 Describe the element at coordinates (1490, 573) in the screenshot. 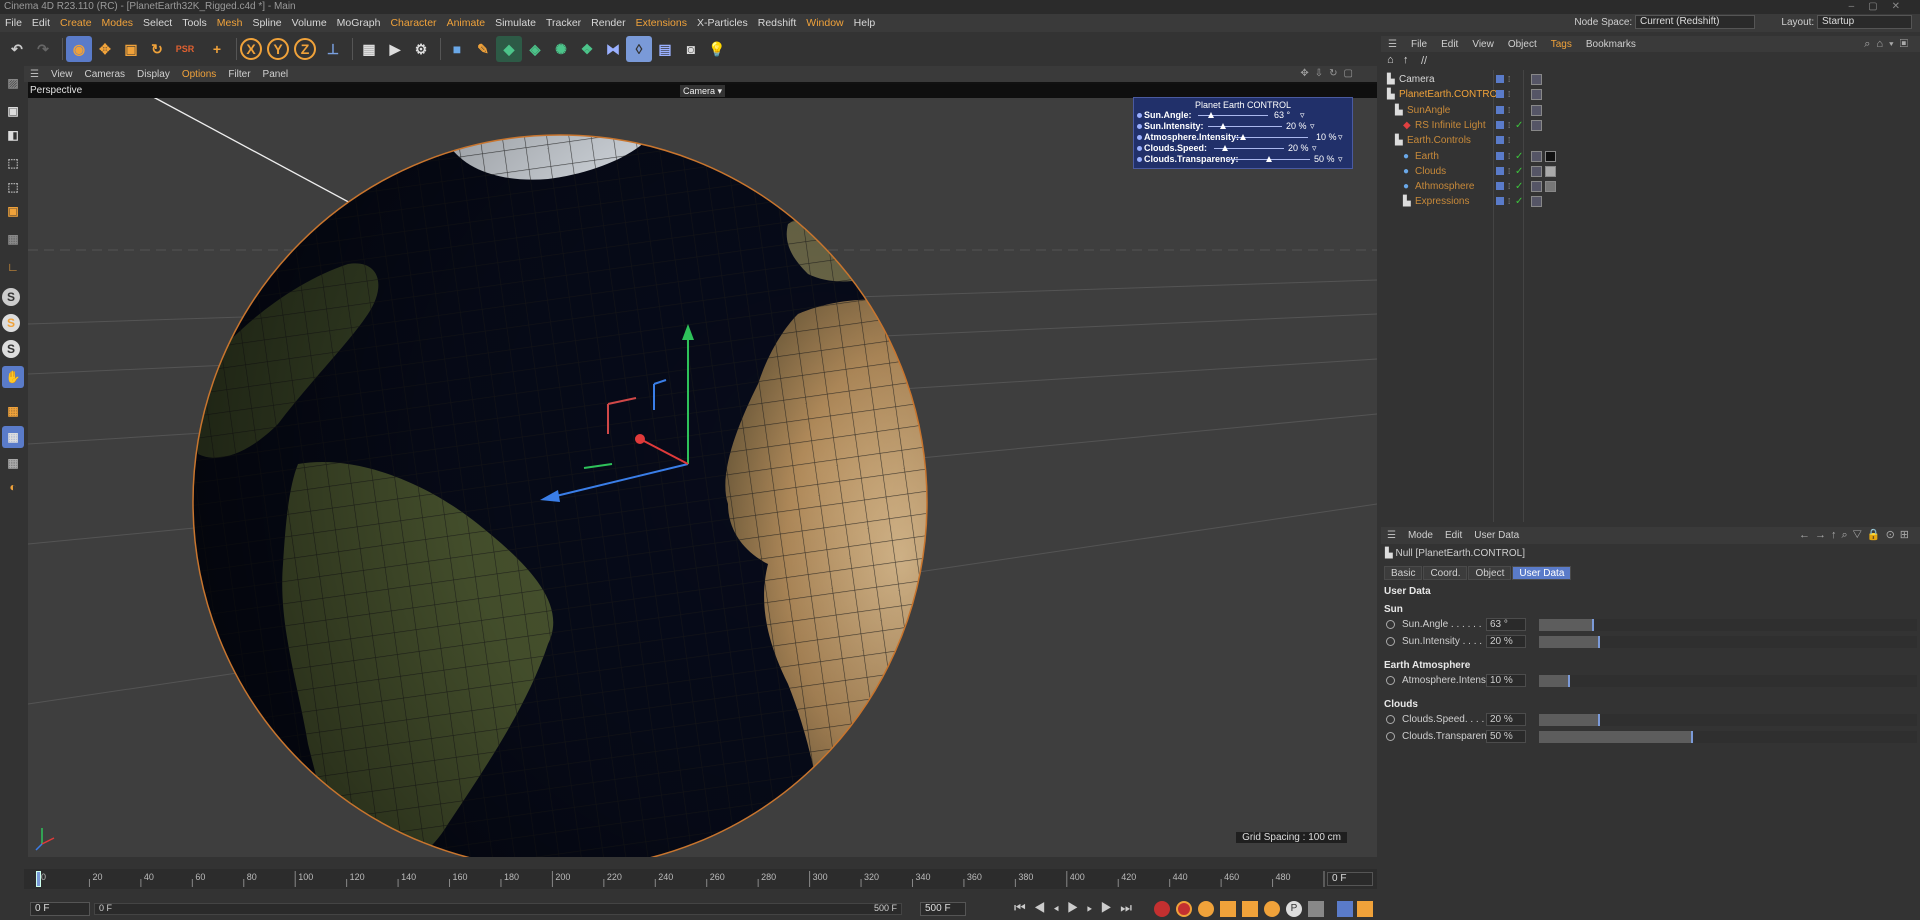

I see `tab-object: Object` at that location.